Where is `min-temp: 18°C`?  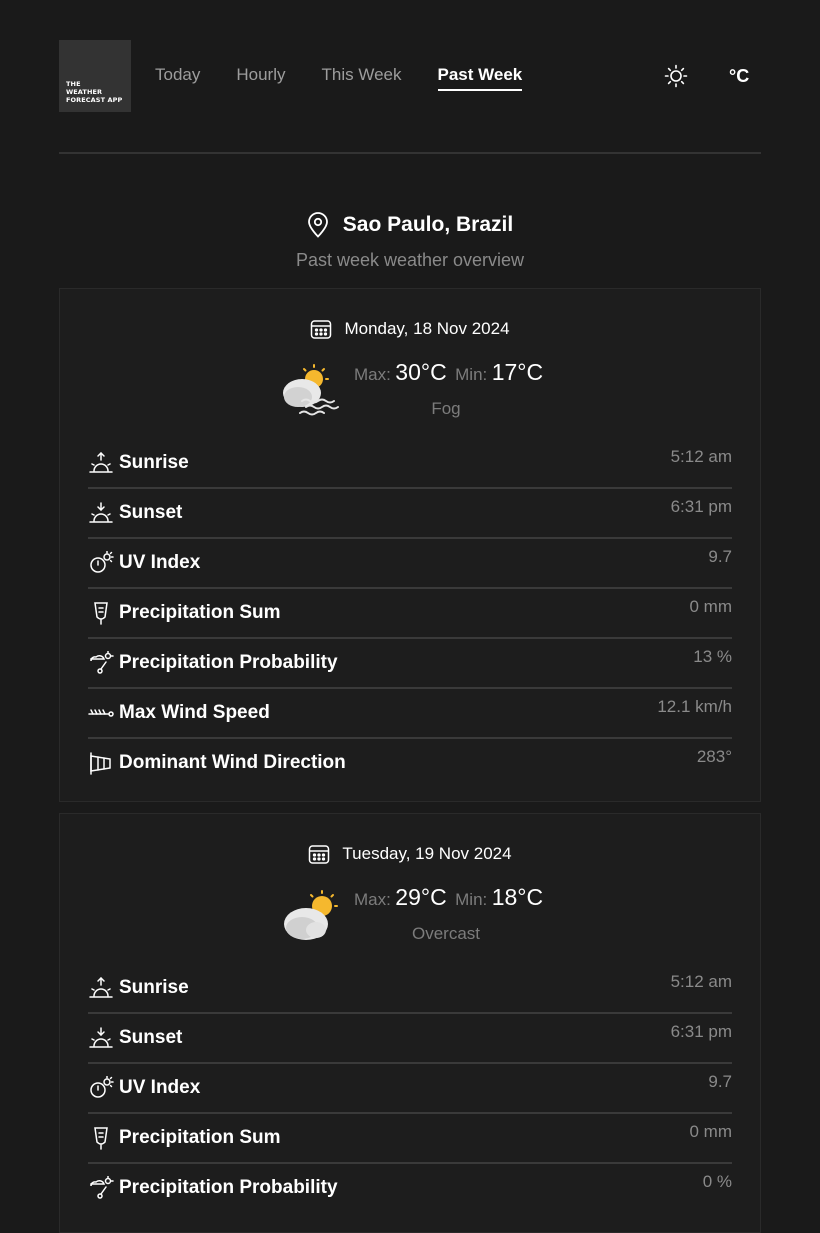
min-temp: 18°C is located at coordinates (517, 897).